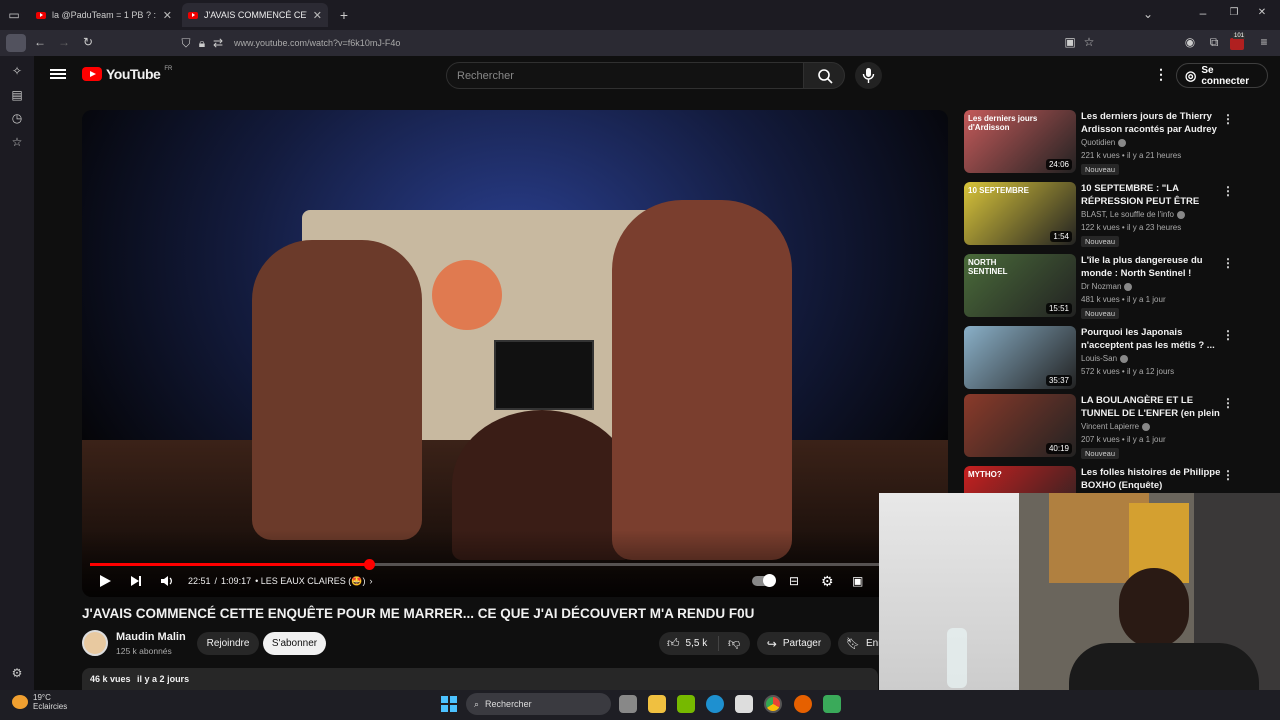 The image size is (1280, 720). I want to click on reload-icon: ↻, so click(88, 42).